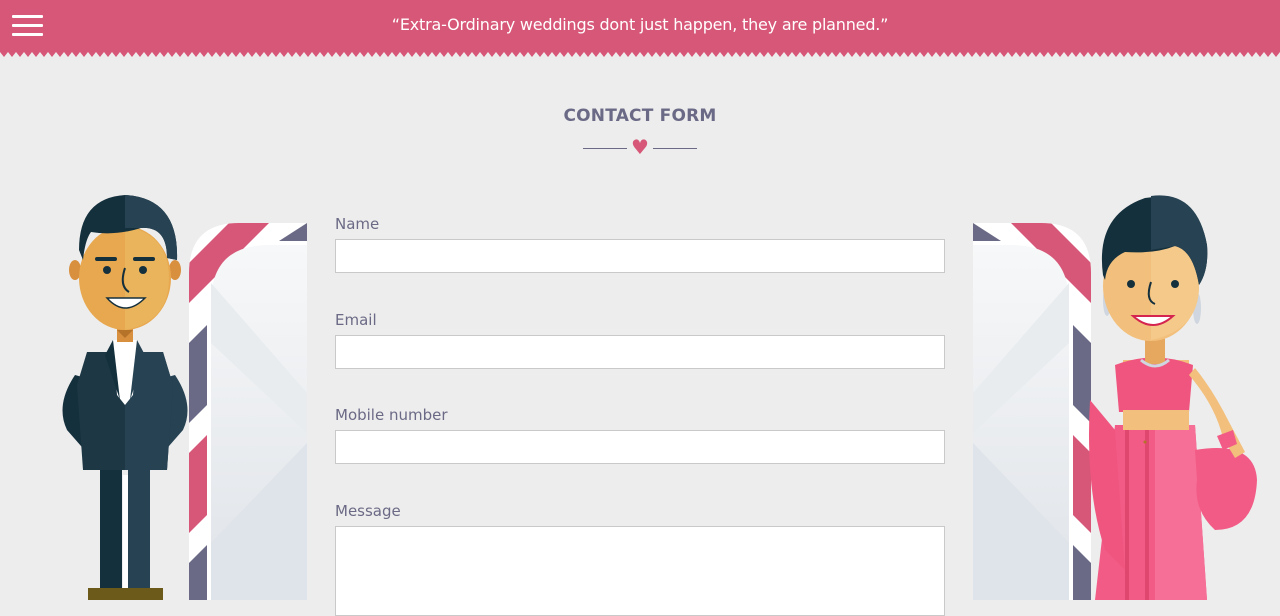  What do you see at coordinates (640, 447) in the screenshot?
I see `mobile-input` at bounding box center [640, 447].